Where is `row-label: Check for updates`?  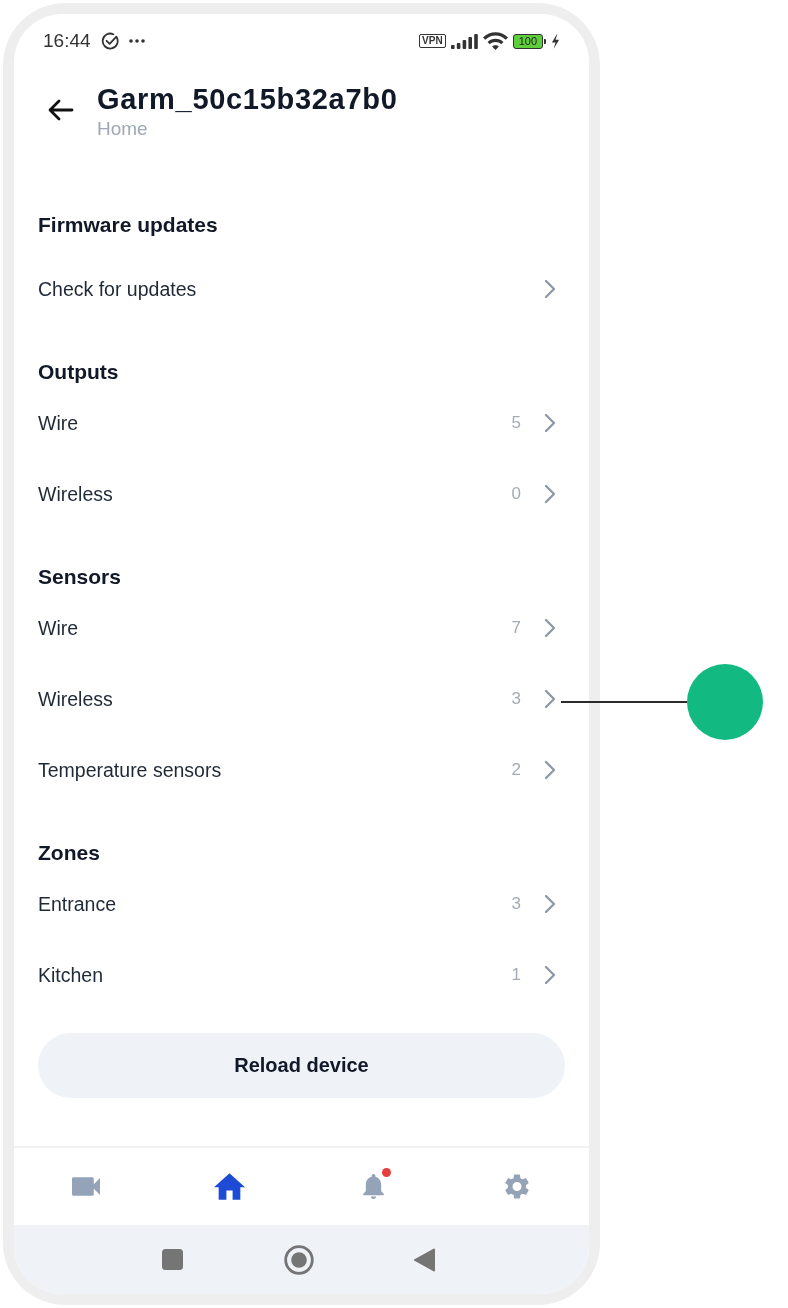
row-label: Check for updates is located at coordinates (117, 288).